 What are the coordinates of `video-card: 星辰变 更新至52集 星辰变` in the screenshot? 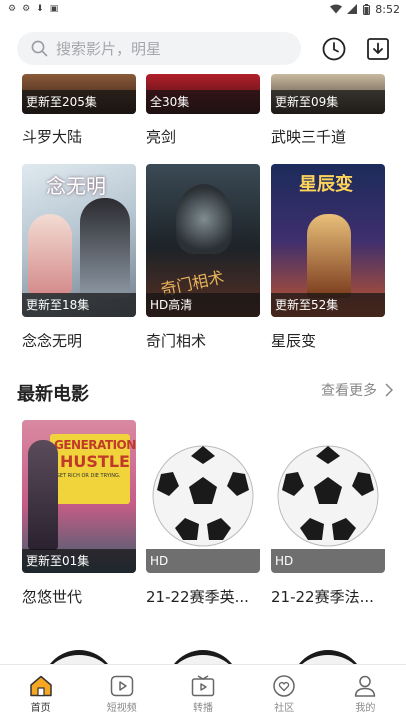 It's located at (328, 259).